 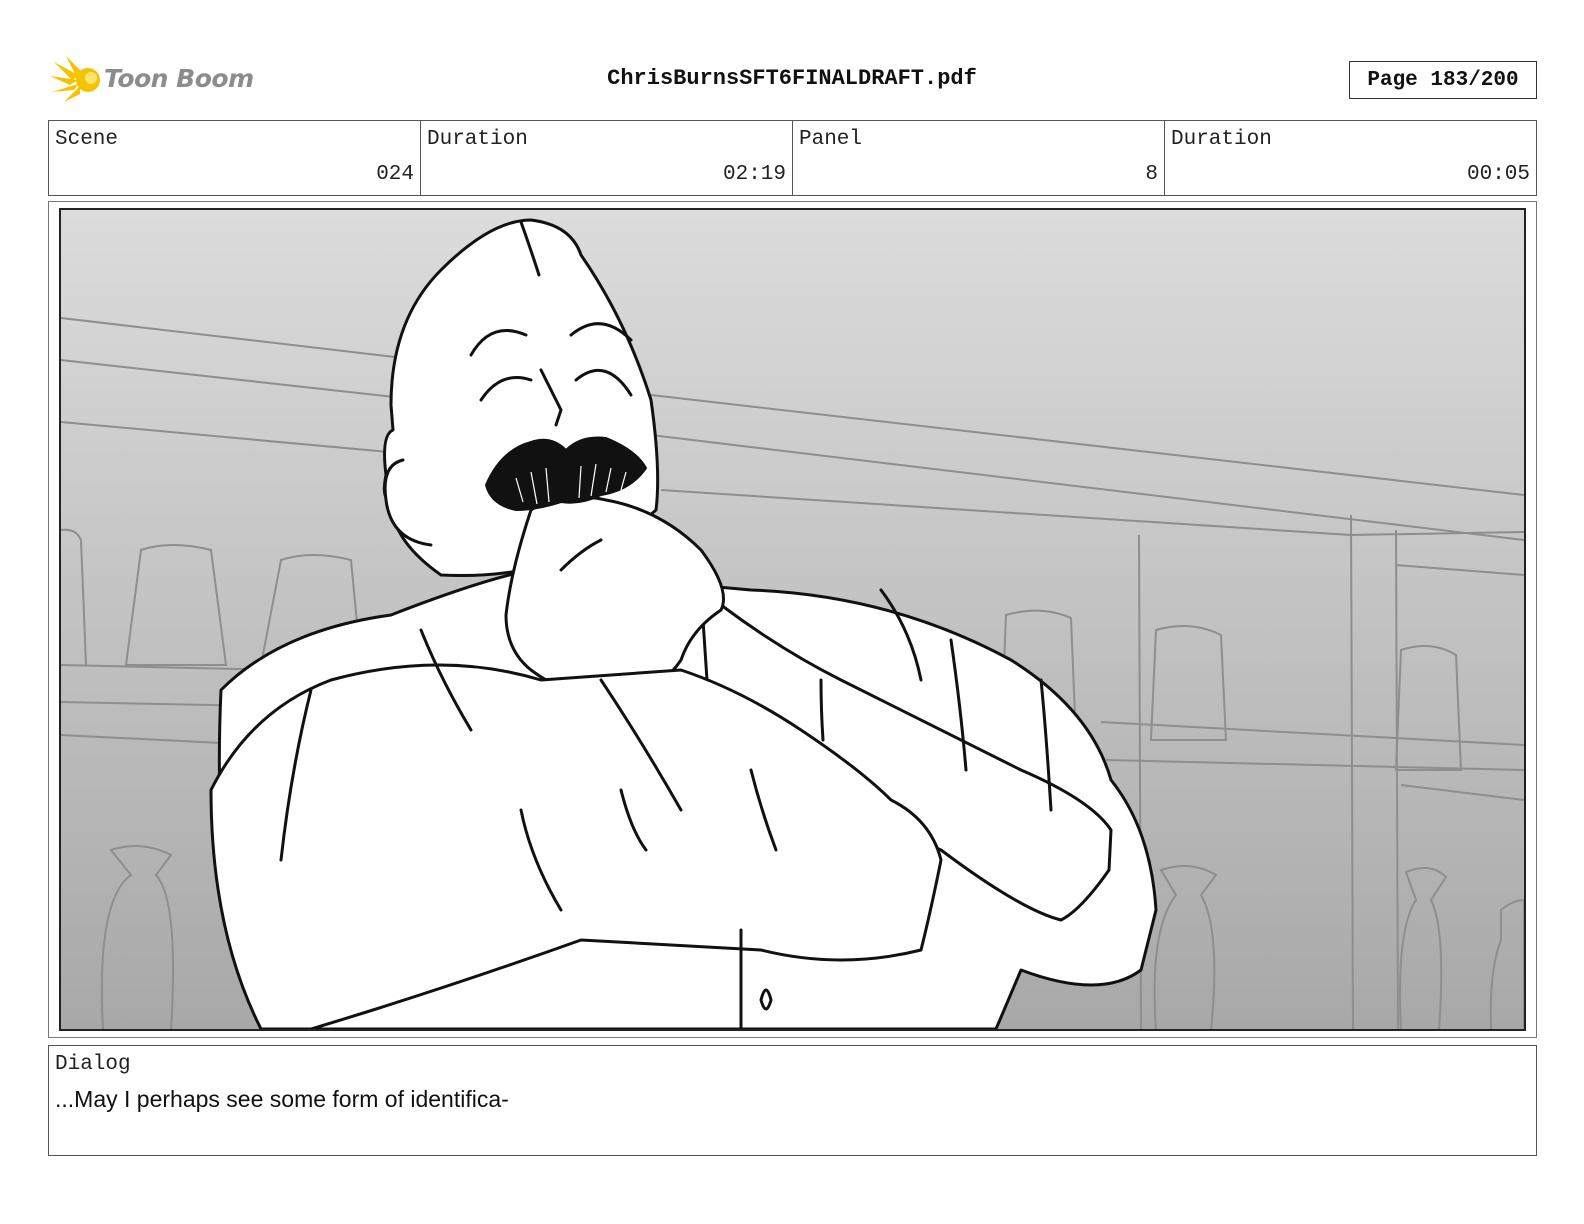 I want to click on dialog-label: Dialog, so click(x=93, y=1064).